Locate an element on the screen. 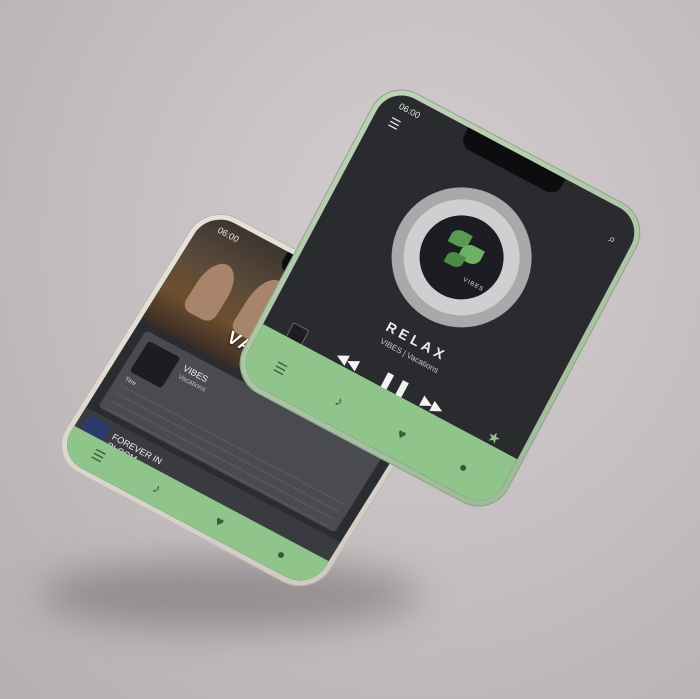 The image size is (700, 699). status-time: 06:00 is located at coordinates (409, 111).